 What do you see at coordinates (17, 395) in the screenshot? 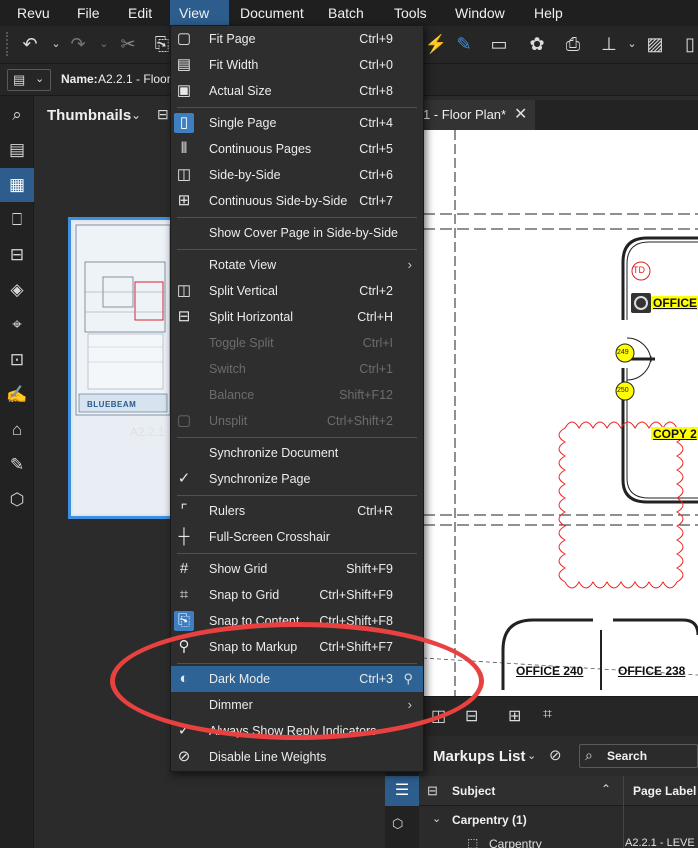
I see `signatures-icon: ✍` at bounding box center [17, 395].